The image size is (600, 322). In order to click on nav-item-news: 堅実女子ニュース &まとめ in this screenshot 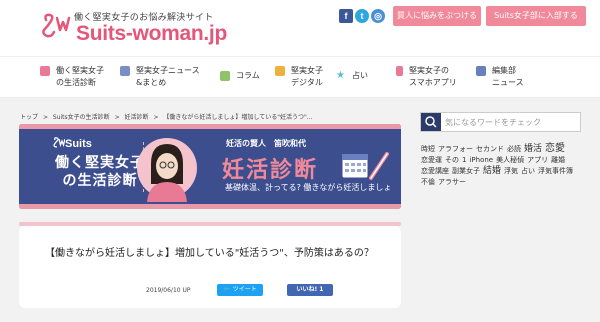, I will do `click(160, 77)`.